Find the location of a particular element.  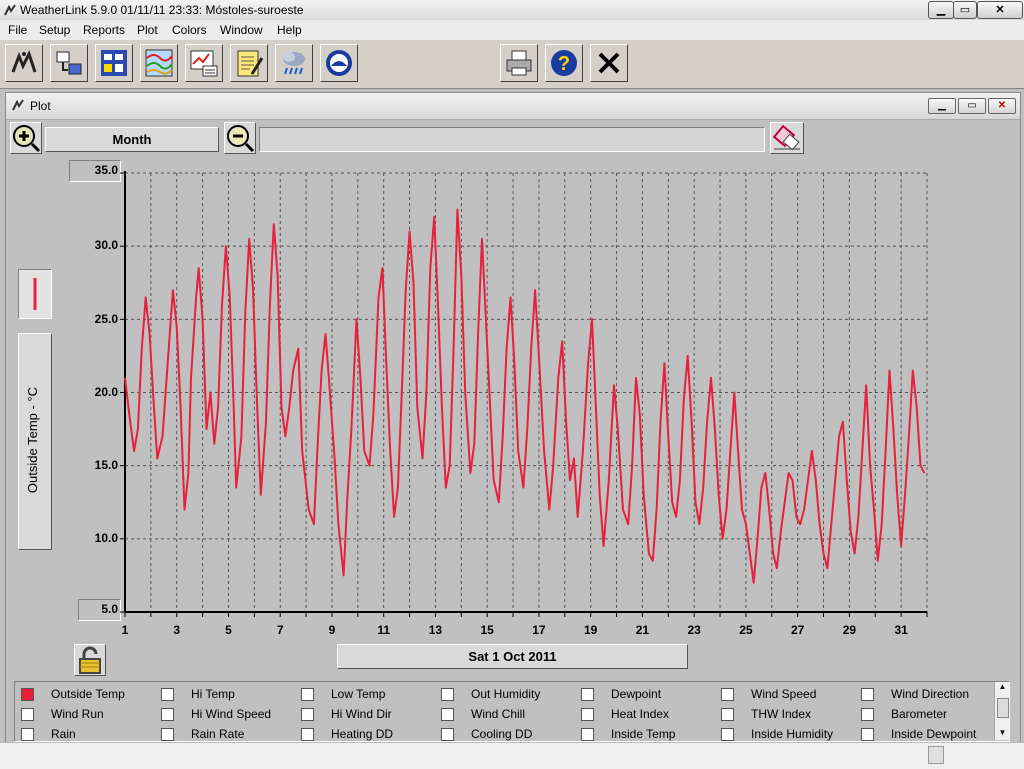

x-tick-label: 23 is located at coordinates (694, 630).